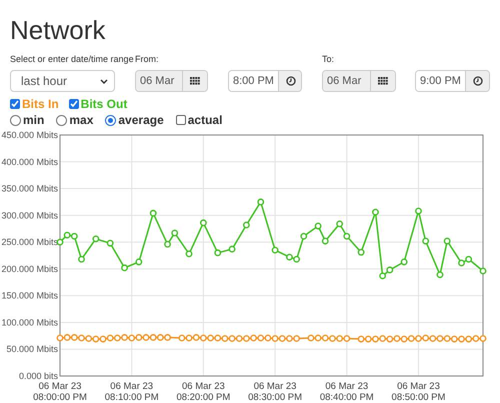 The width and height of the screenshot is (500, 403). Describe the element at coordinates (275, 392) in the screenshot. I see `x-tick-label: 06 Mar 23 08:30:00 PM` at that location.